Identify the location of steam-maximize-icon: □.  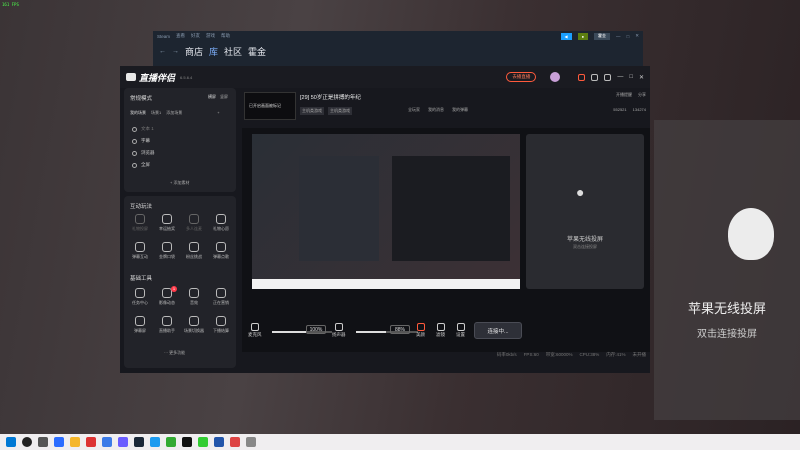
(628, 36).